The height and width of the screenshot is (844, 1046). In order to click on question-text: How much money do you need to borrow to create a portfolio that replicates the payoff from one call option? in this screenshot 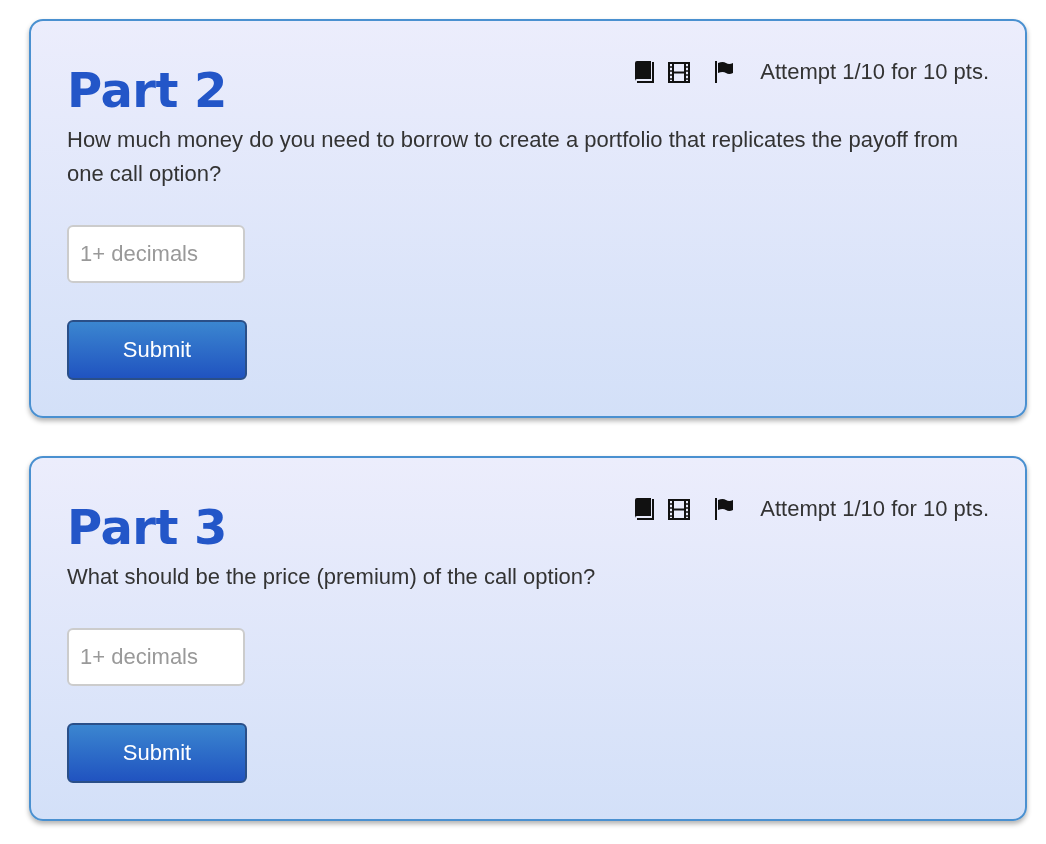, I will do `click(513, 157)`.